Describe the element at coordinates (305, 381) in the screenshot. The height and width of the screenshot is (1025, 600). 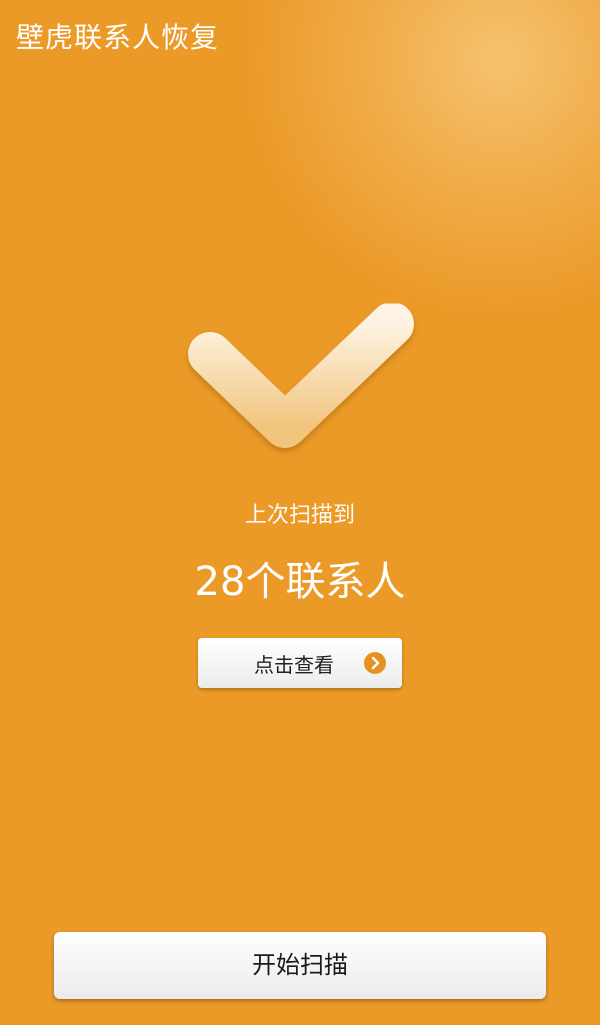
I see `checkmark-icon` at that location.